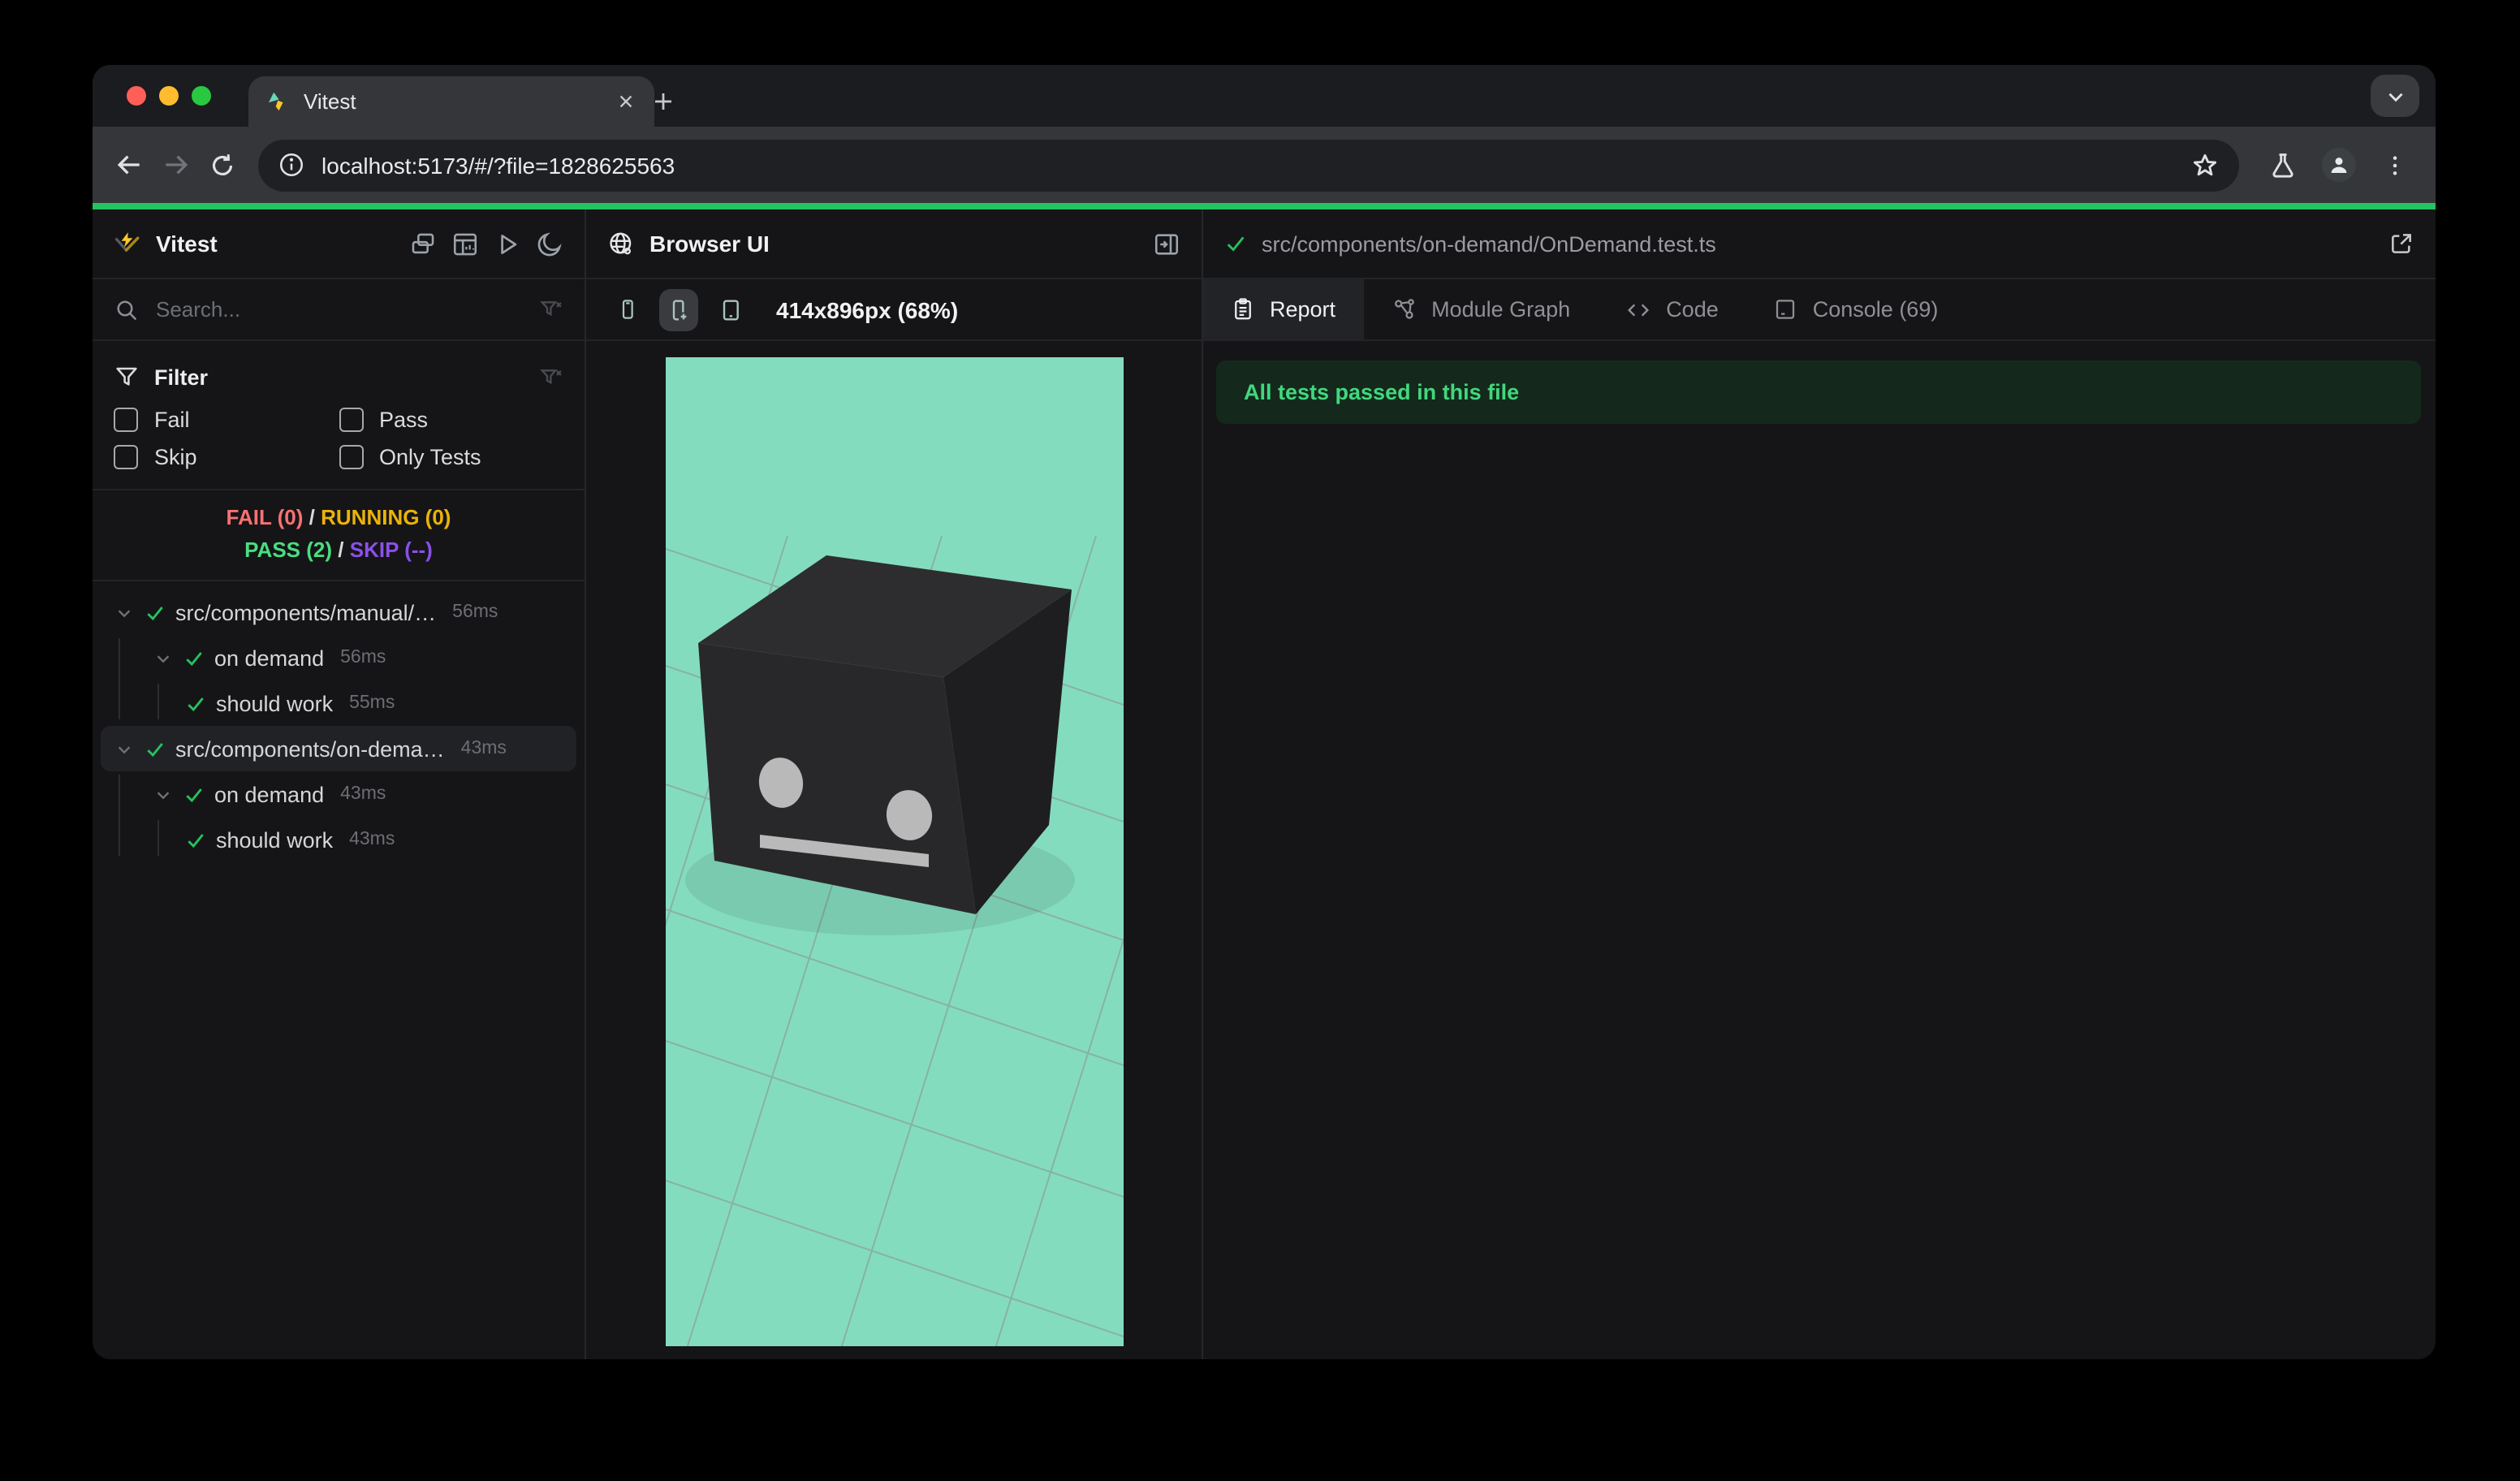 This screenshot has width=2520, height=1481. I want to click on tab-console: Console (69), so click(1856, 309).